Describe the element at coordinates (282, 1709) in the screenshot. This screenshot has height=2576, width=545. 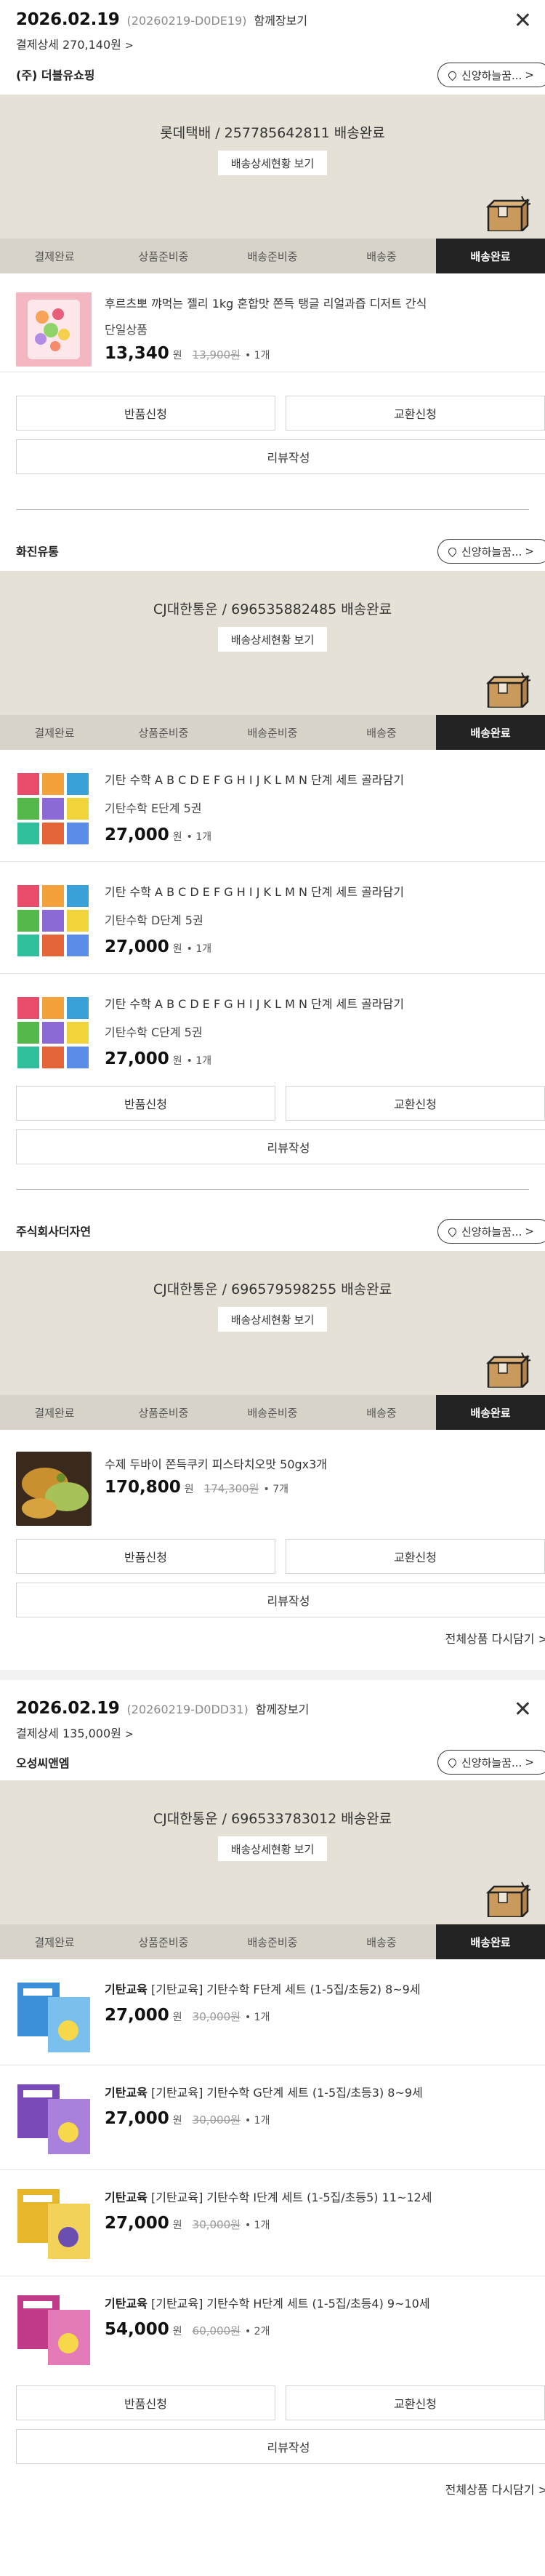
I see `order-receipt-type: 함께장보기` at that location.